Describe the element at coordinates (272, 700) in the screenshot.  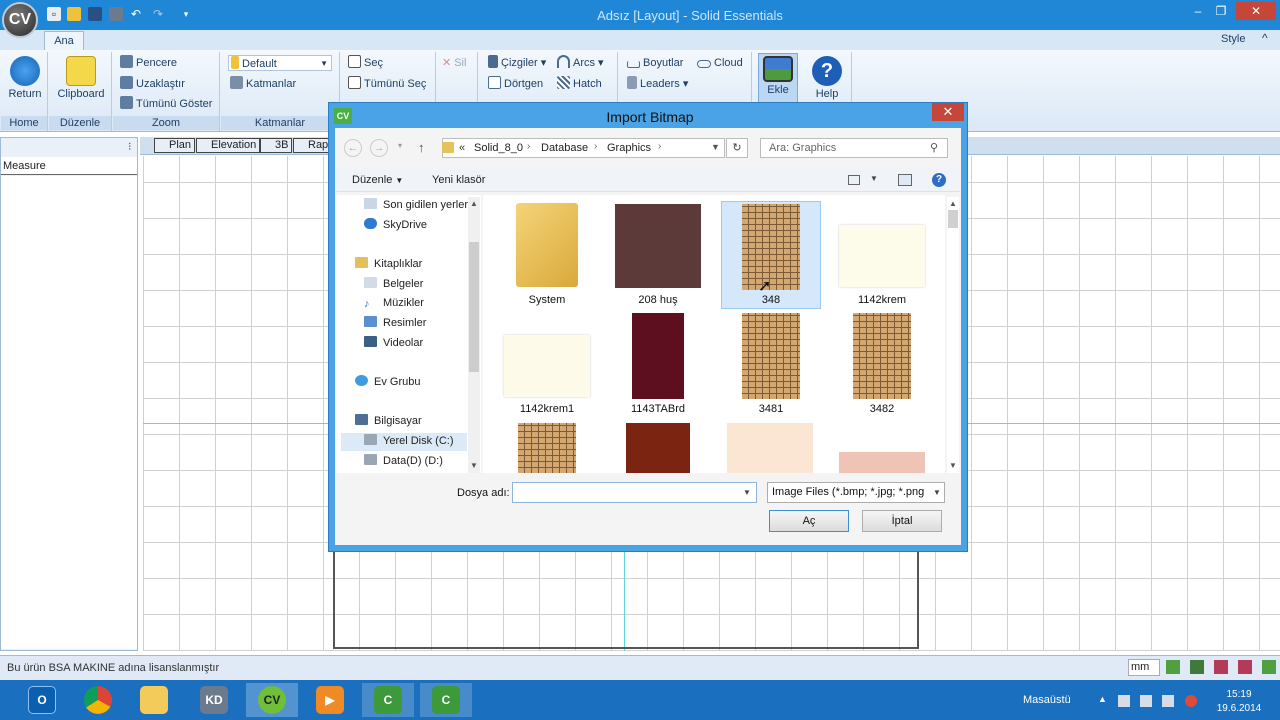
I see `taskbar-solid: CV` at that location.